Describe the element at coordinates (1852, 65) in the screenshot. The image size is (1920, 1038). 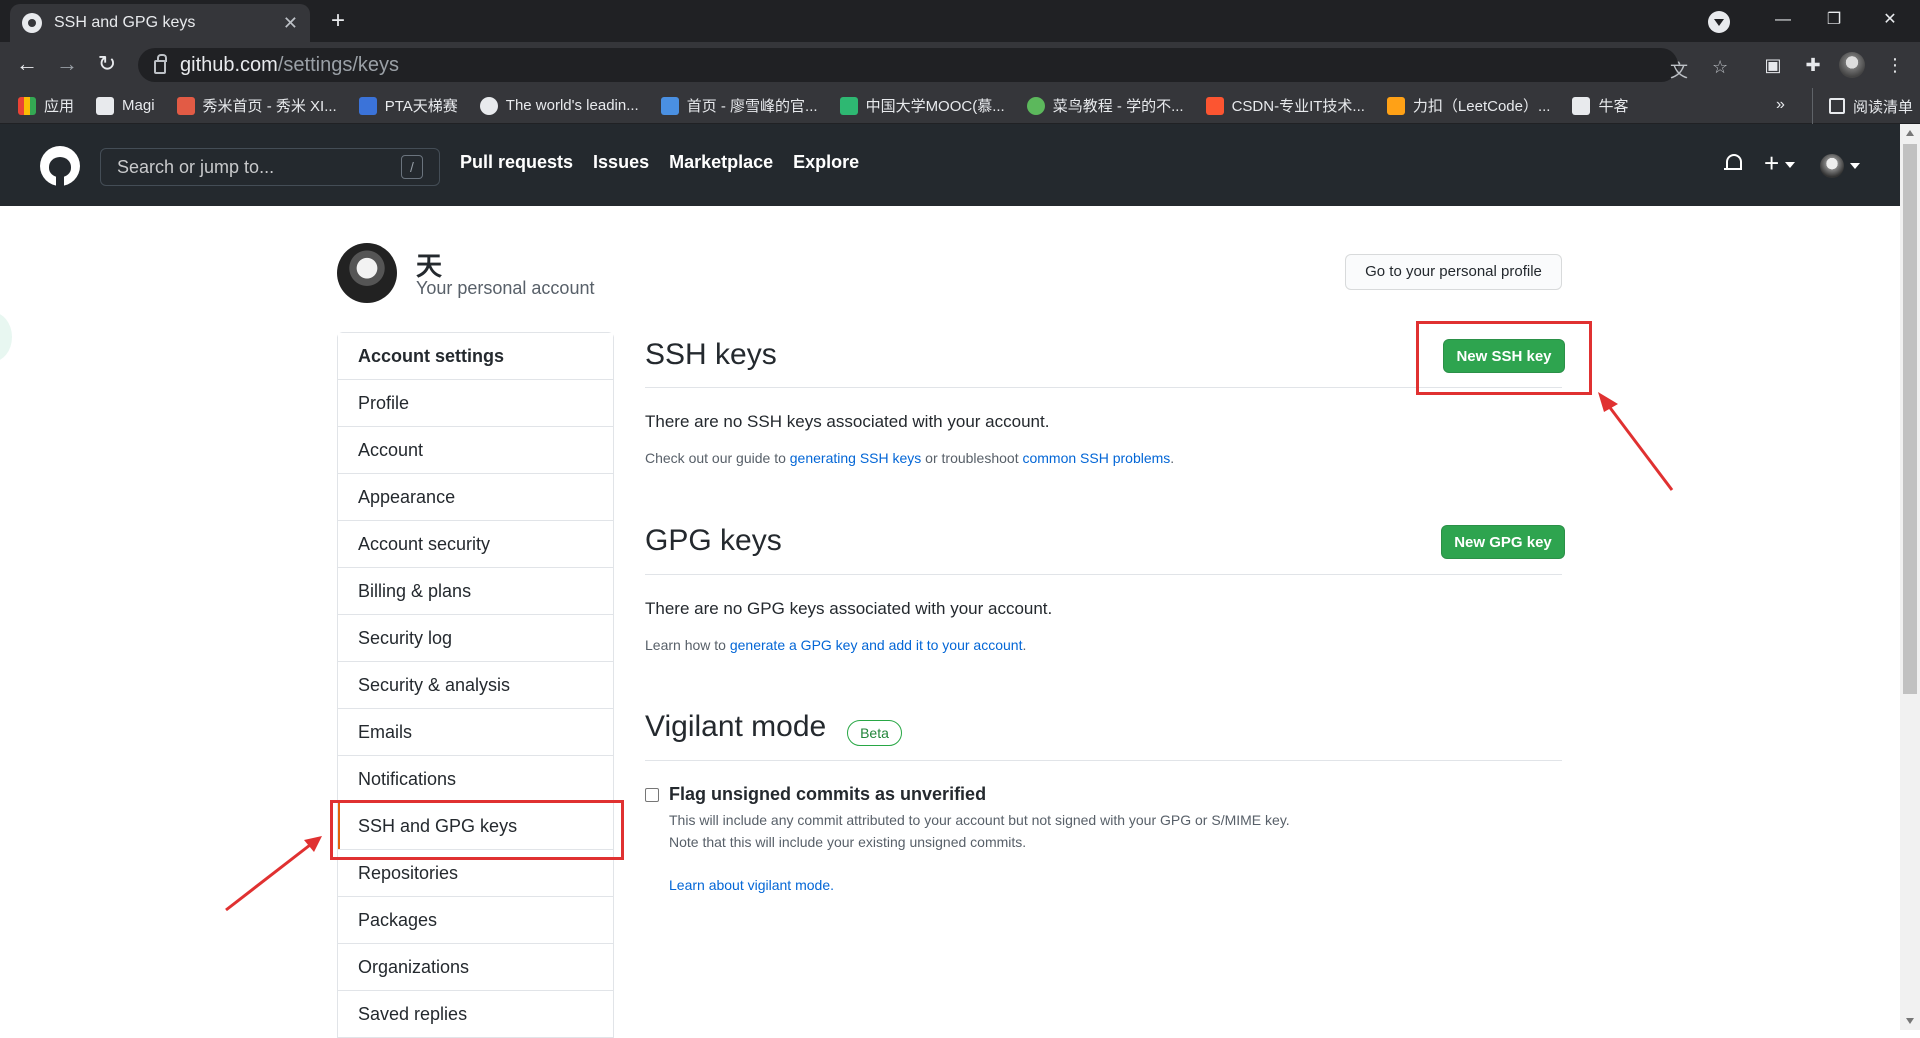
I see `profile-avatar-icon` at that location.